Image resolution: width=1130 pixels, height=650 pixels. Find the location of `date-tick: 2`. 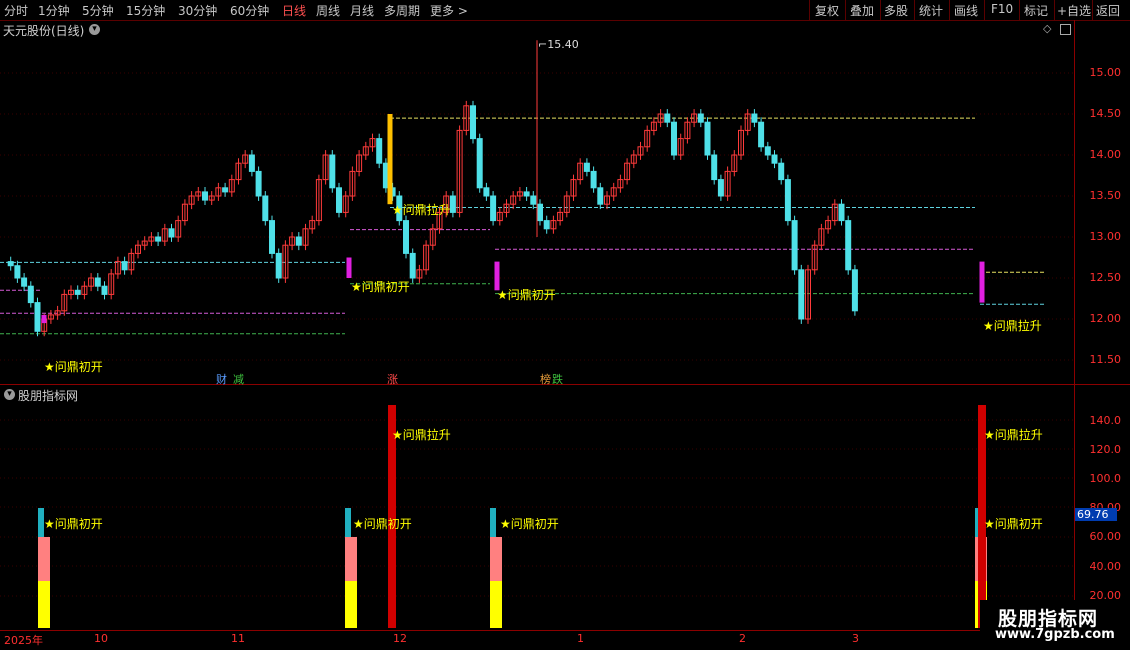

date-tick: 2 is located at coordinates (742, 638).